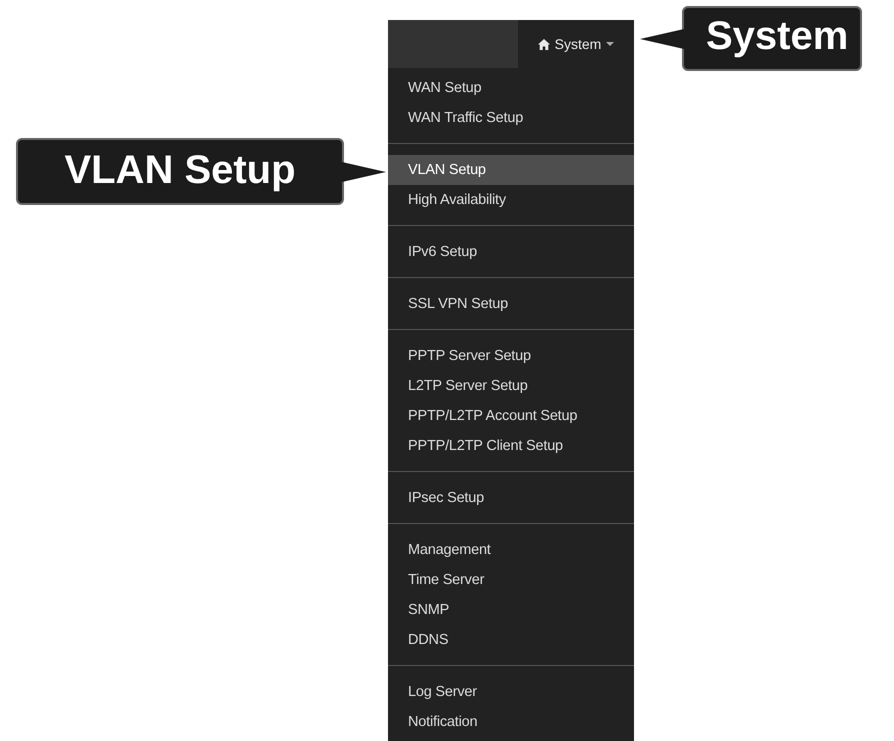  What do you see at coordinates (544, 44) in the screenshot?
I see `home-icon` at bounding box center [544, 44].